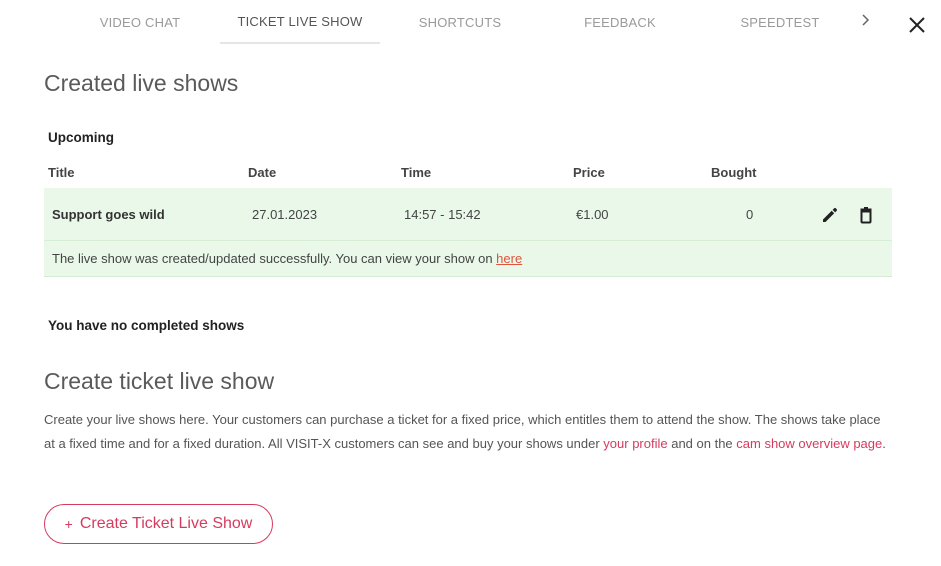 This screenshot has width=941, height=566. Describe the element at coordinates (917, 25) in the screenshot. I see `close-icon` at that location.